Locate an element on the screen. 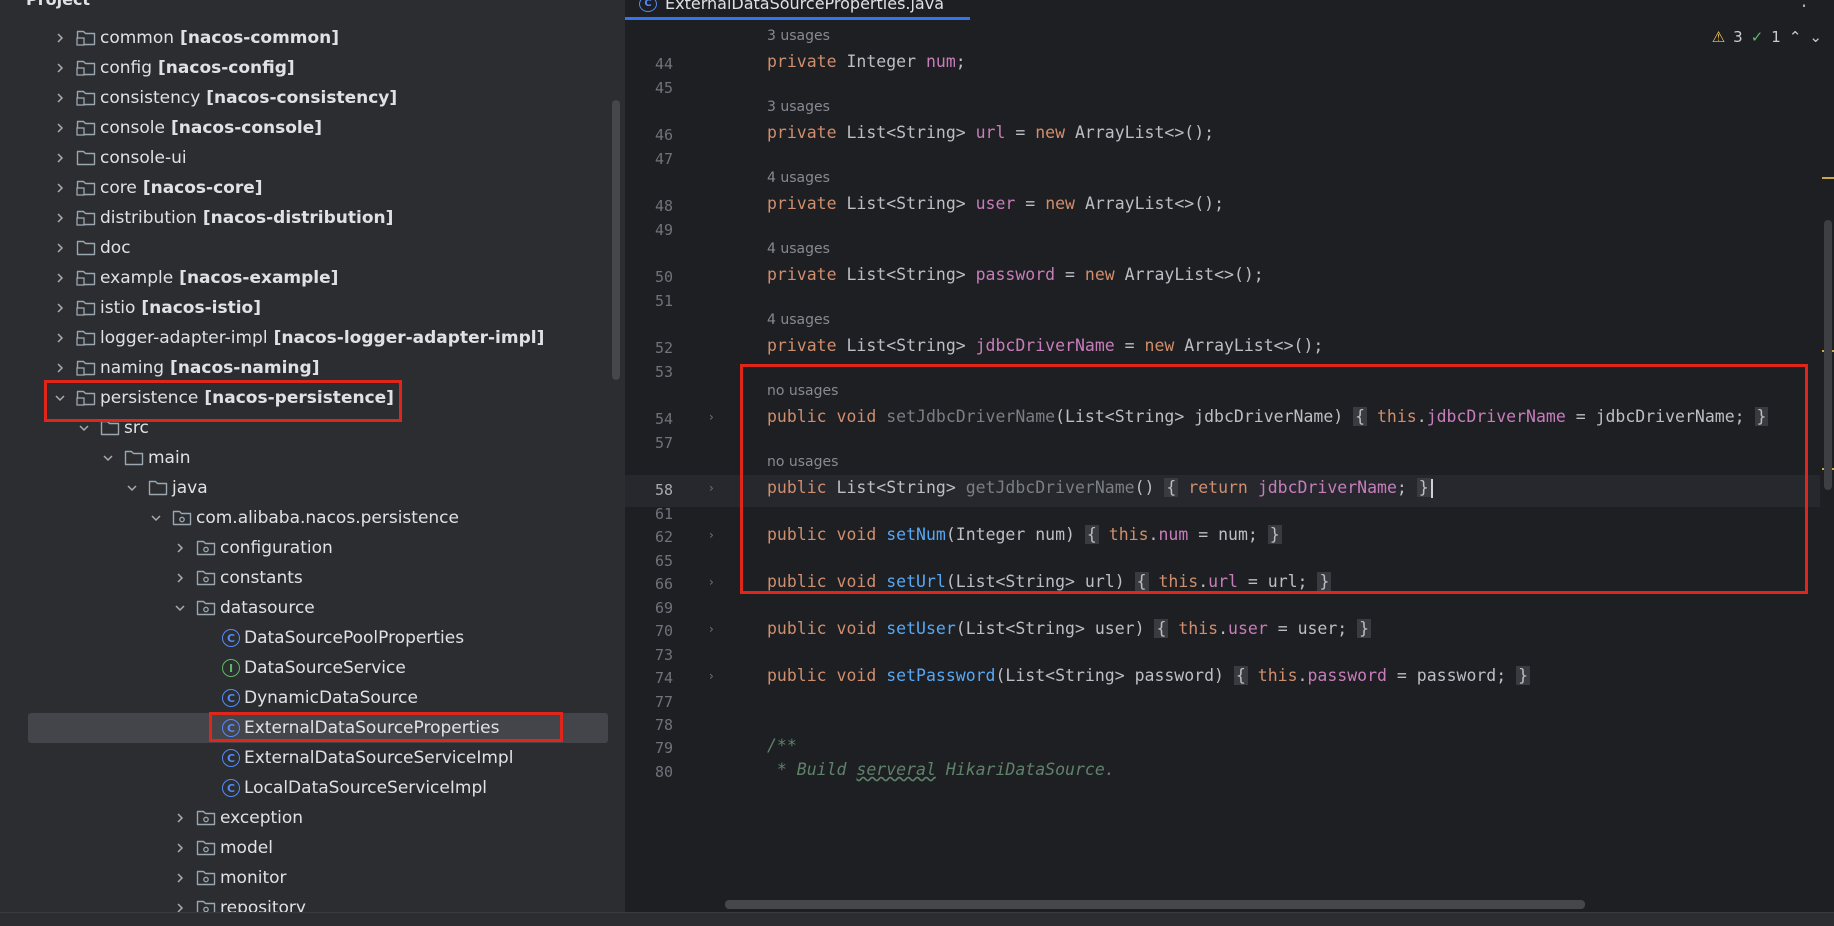 The image size is (1834, 926). line-number: 62 is located at coordinates (649, 537).